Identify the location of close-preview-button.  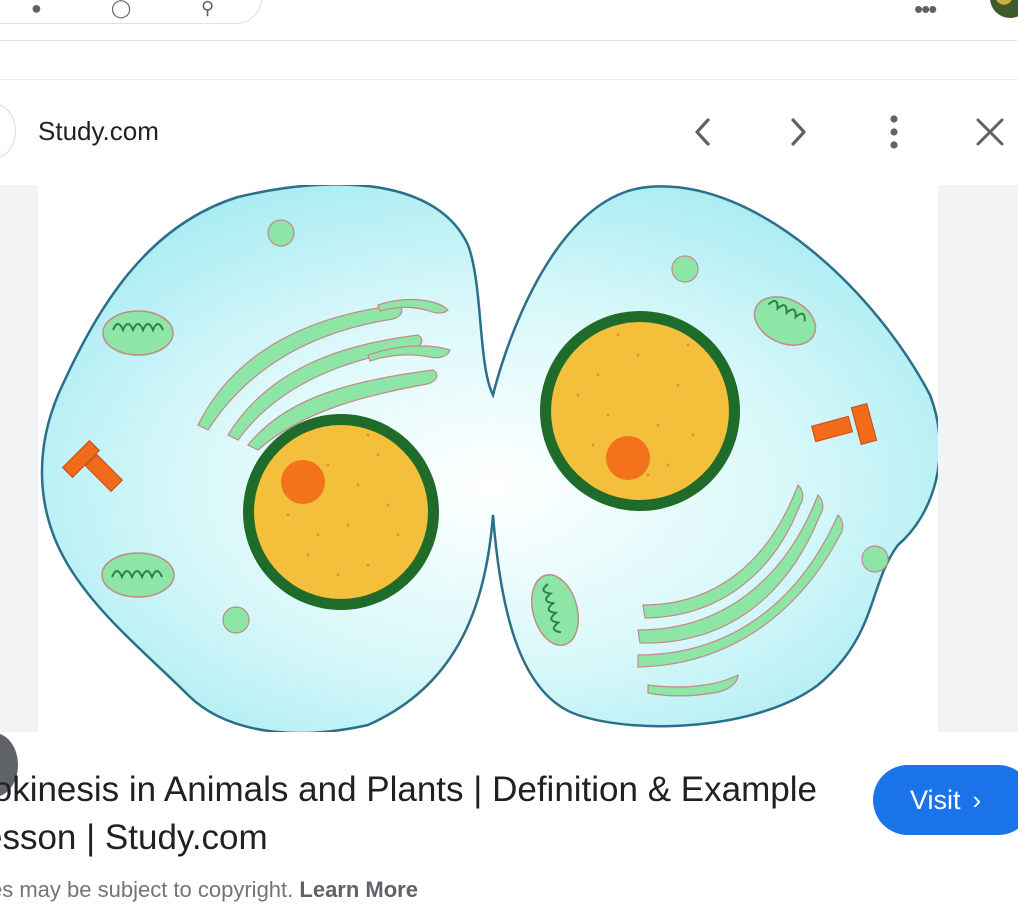
(990, 132).